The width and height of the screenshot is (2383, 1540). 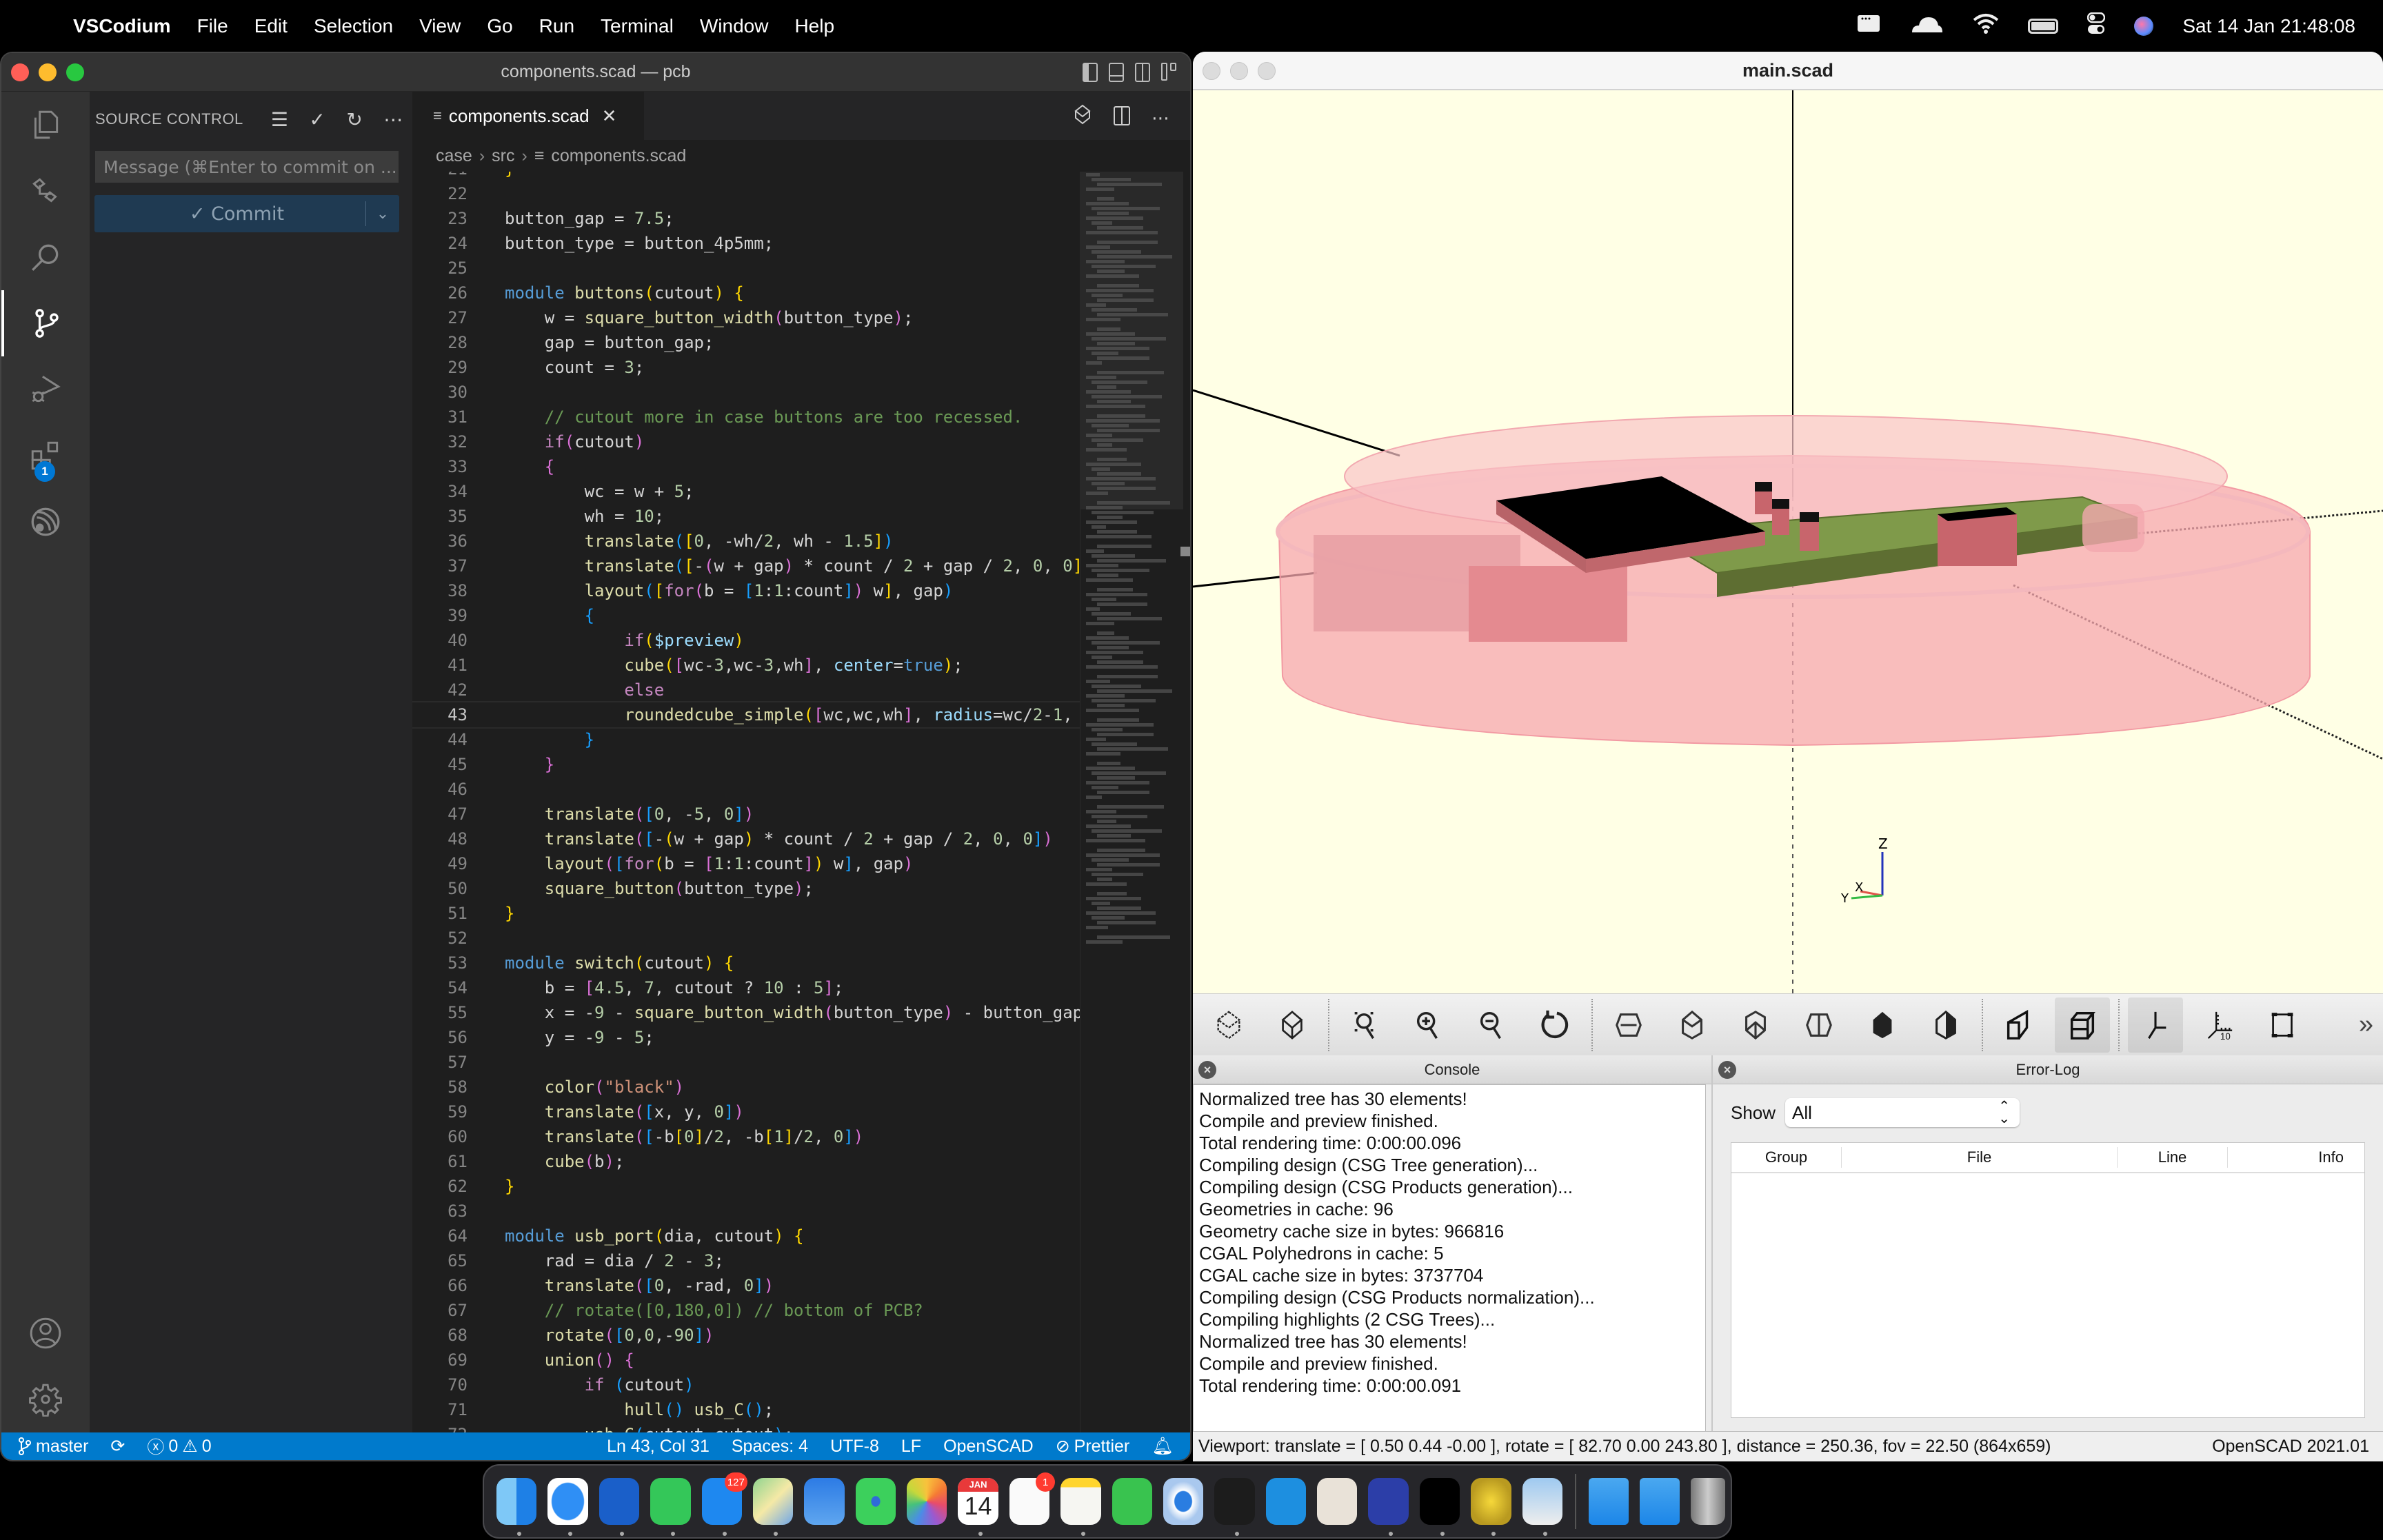 What do you see at coordinates (393, 120) in the screenshot?
I see `more-actions-icon: ⋯` at bounding box center [393, 120].